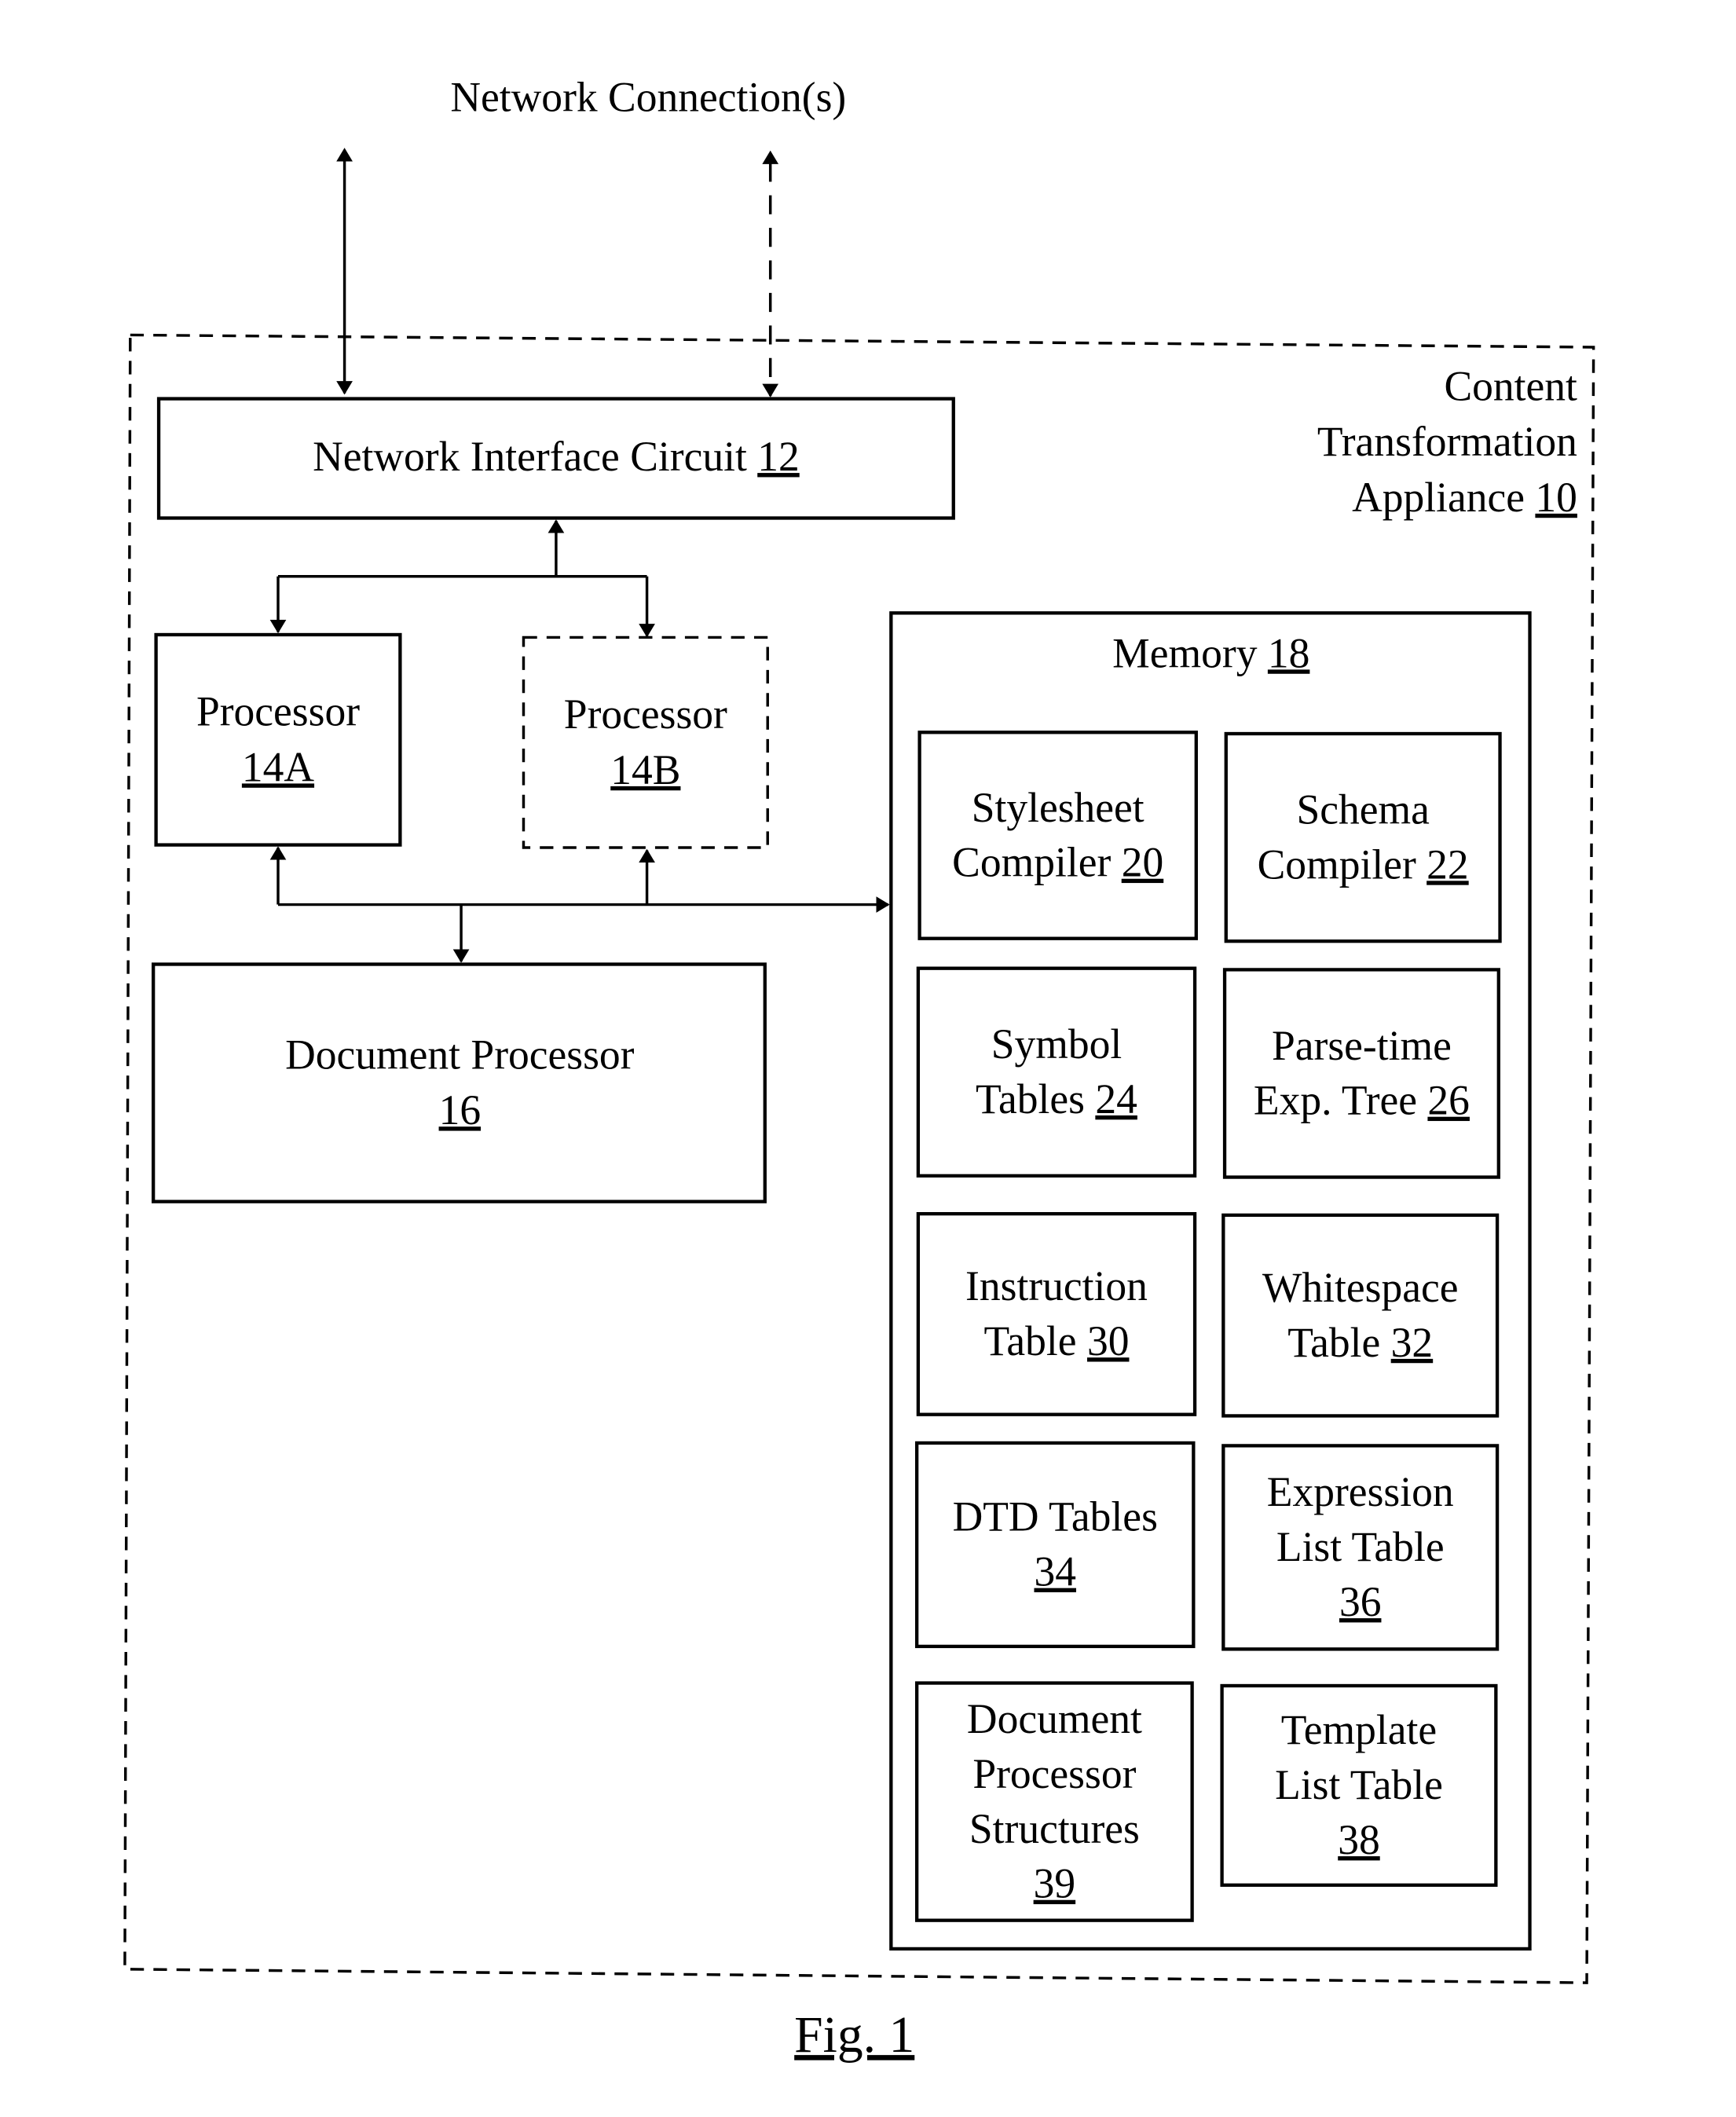 Image resolution: width=1736 pixels, height=2117 pixels. I want to click on processor-14a: Processor 14A, so click(278, 739).